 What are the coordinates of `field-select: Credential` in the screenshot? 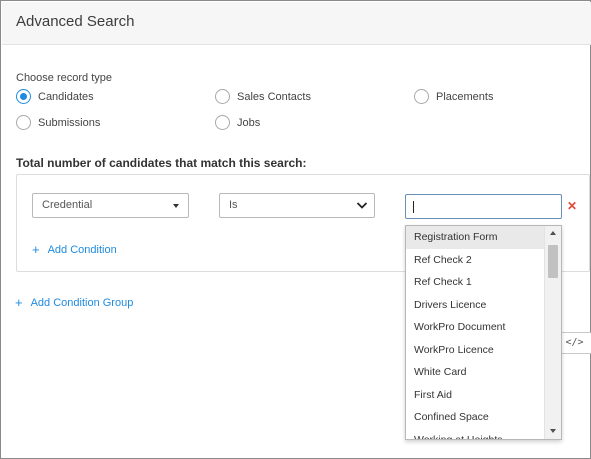 It's located at (110, 205).